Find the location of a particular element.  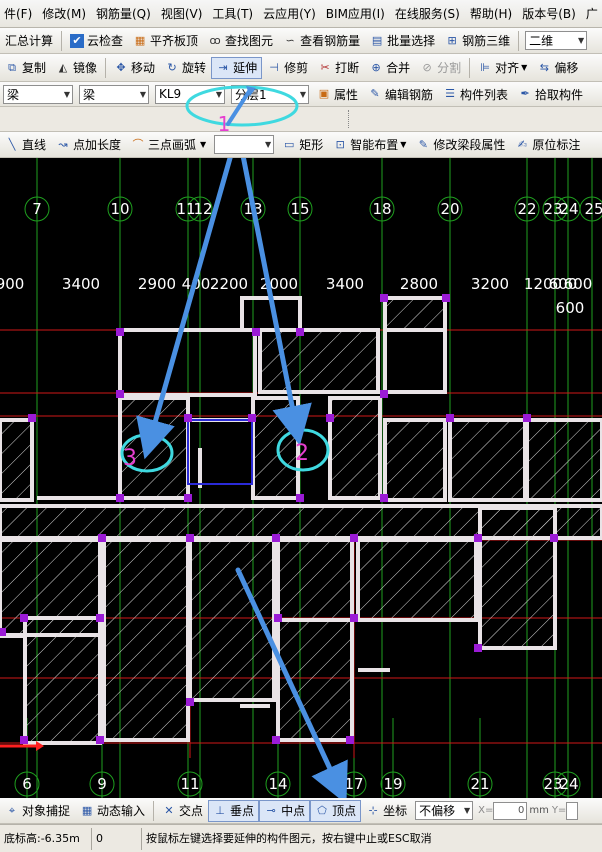

perpendicular-icon: ⊥ is located at coordinates (220, 810).